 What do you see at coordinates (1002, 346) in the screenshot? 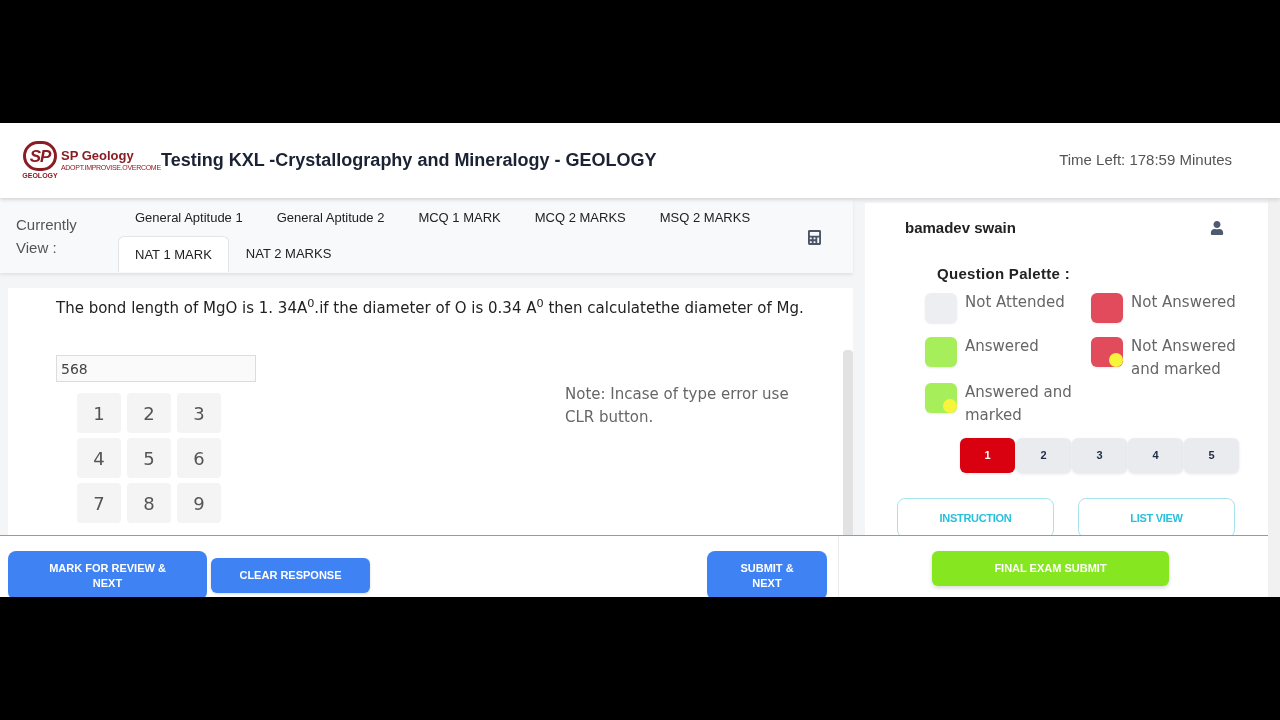
I see `legend-label: Answered` at bounding box center [1002, 346].